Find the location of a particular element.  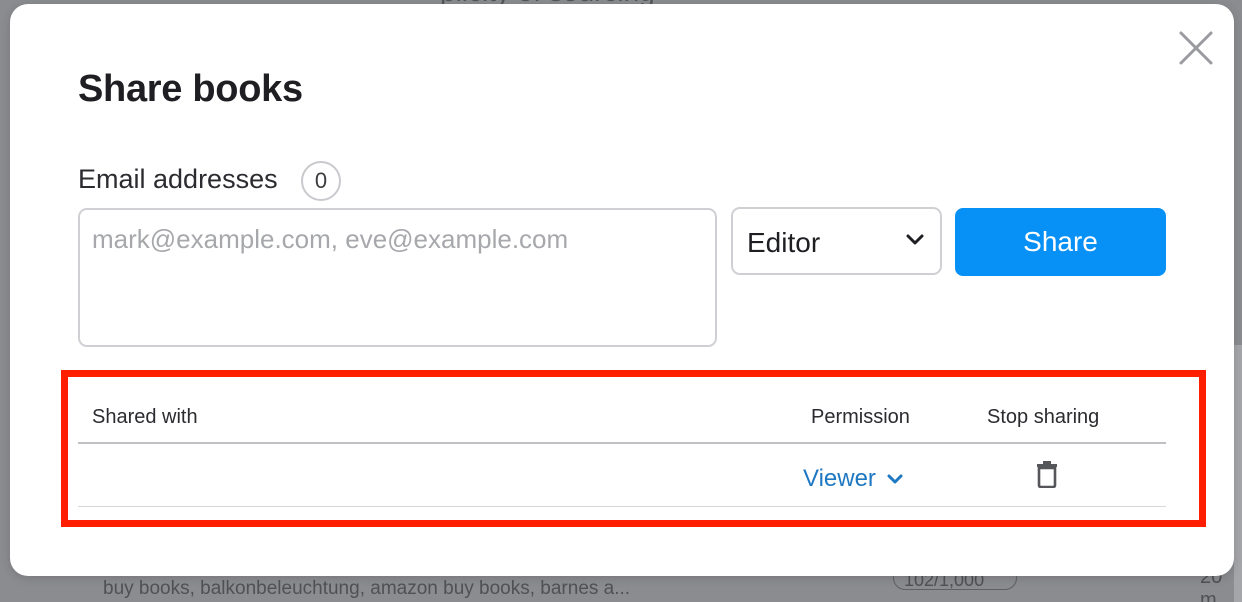

chevron-down-icon is located at coordinates (915, 239).